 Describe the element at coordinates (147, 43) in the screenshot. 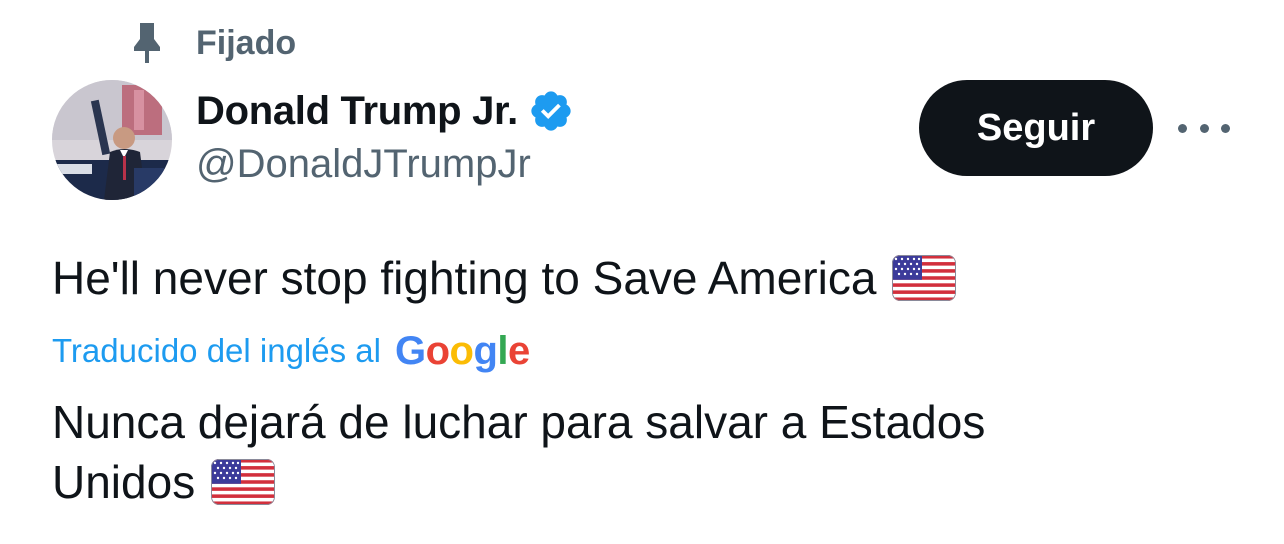

I see `pin-icon` at that location.